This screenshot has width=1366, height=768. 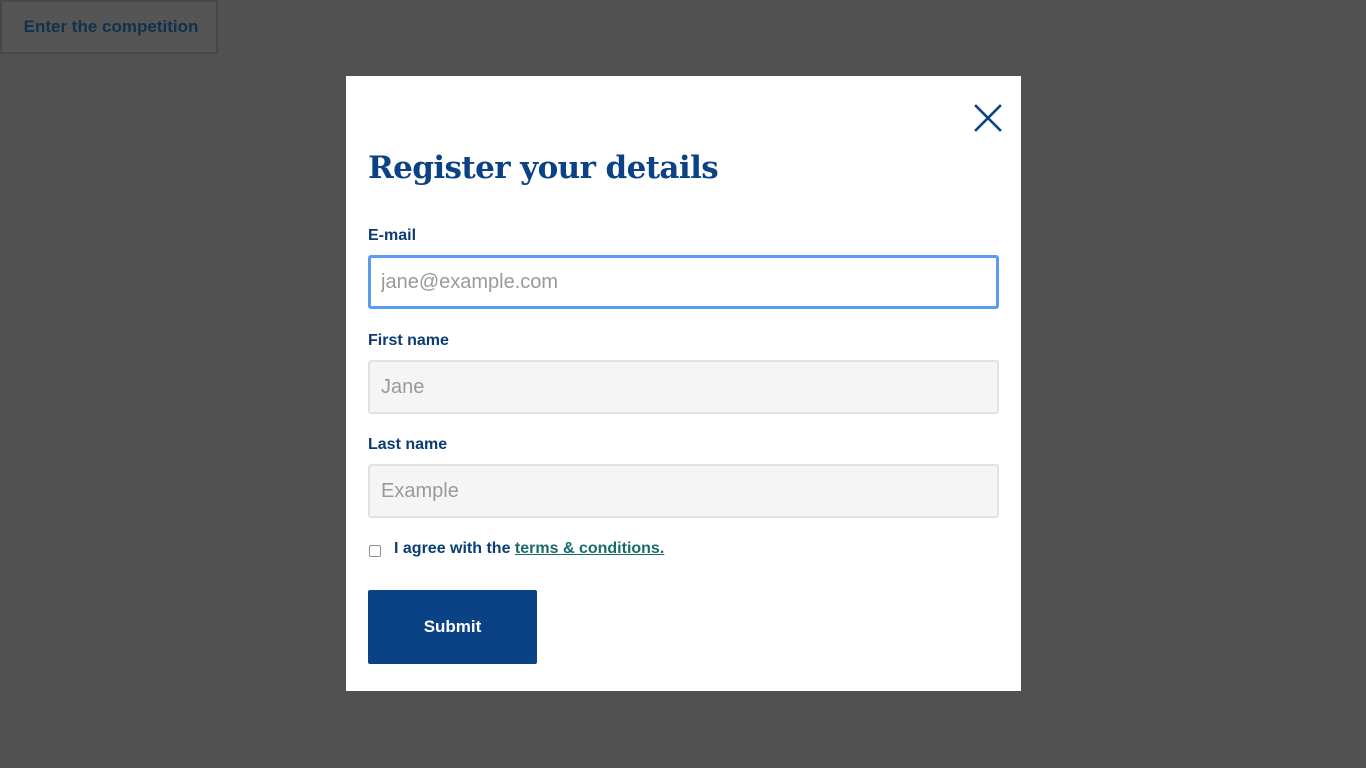 I want to click on first-name-label: First name, so click(x=408, y=340).